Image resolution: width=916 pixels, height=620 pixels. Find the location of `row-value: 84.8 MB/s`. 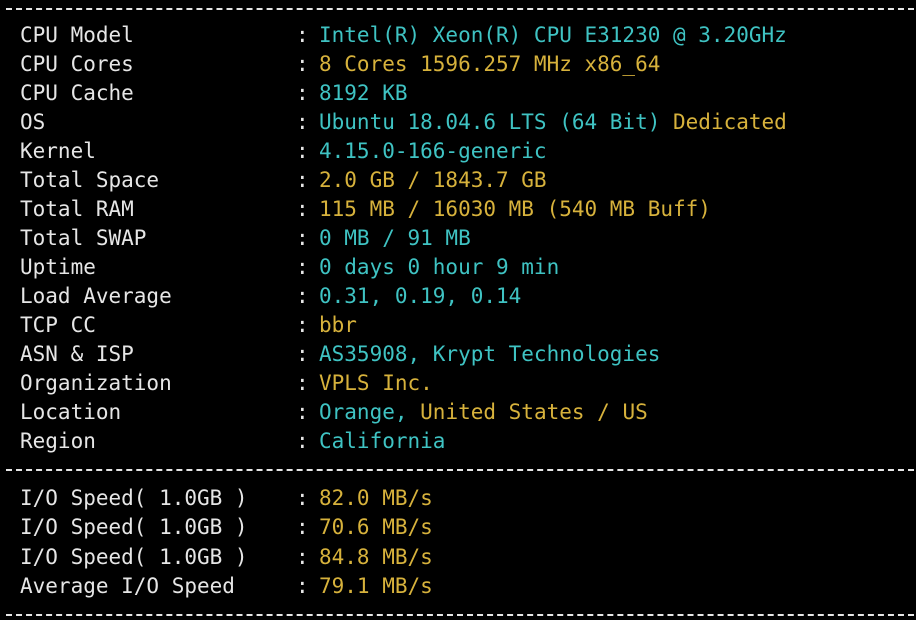

row-value: 84.8 MB/s is located at coordinates (376, 557).